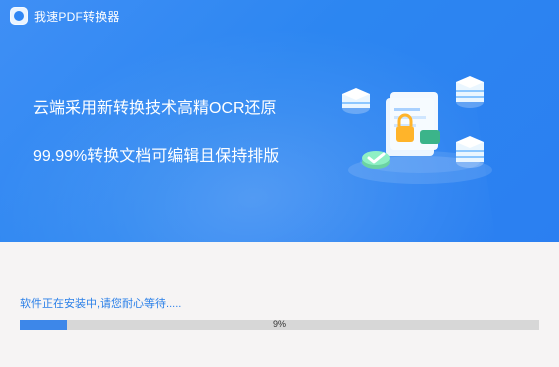 The height and width of the screenshot is (367, 559). I want to click on install-progress-bar: 9%, so click(279, 324).